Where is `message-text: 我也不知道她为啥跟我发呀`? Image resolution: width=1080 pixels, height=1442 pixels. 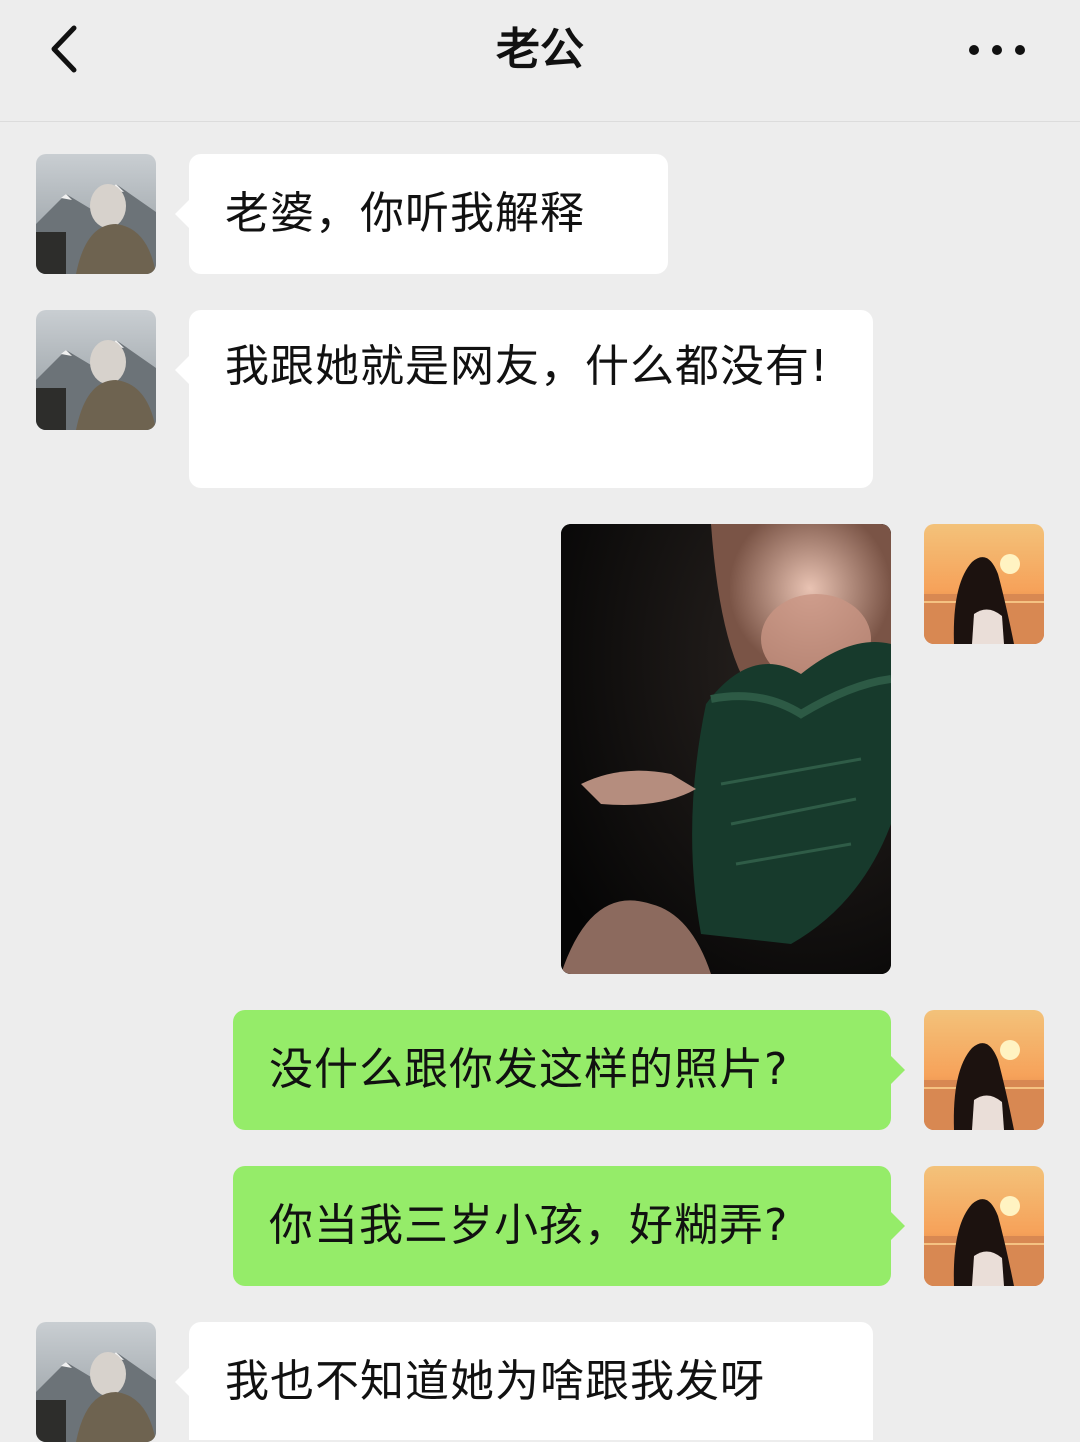
message-text: 我也不知道她为啥跟我发呀 is located at coordinates (495, 1381).